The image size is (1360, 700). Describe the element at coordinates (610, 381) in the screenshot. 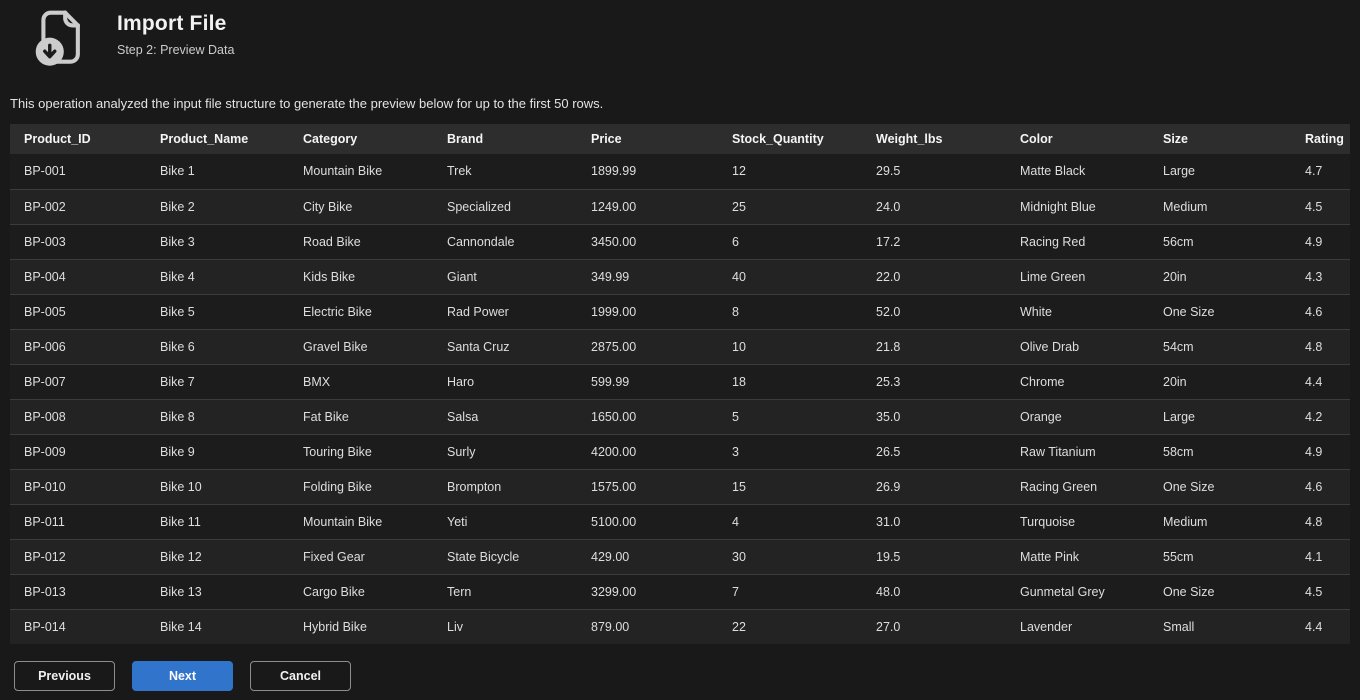

I see `table-cell: 599.99` at that location.